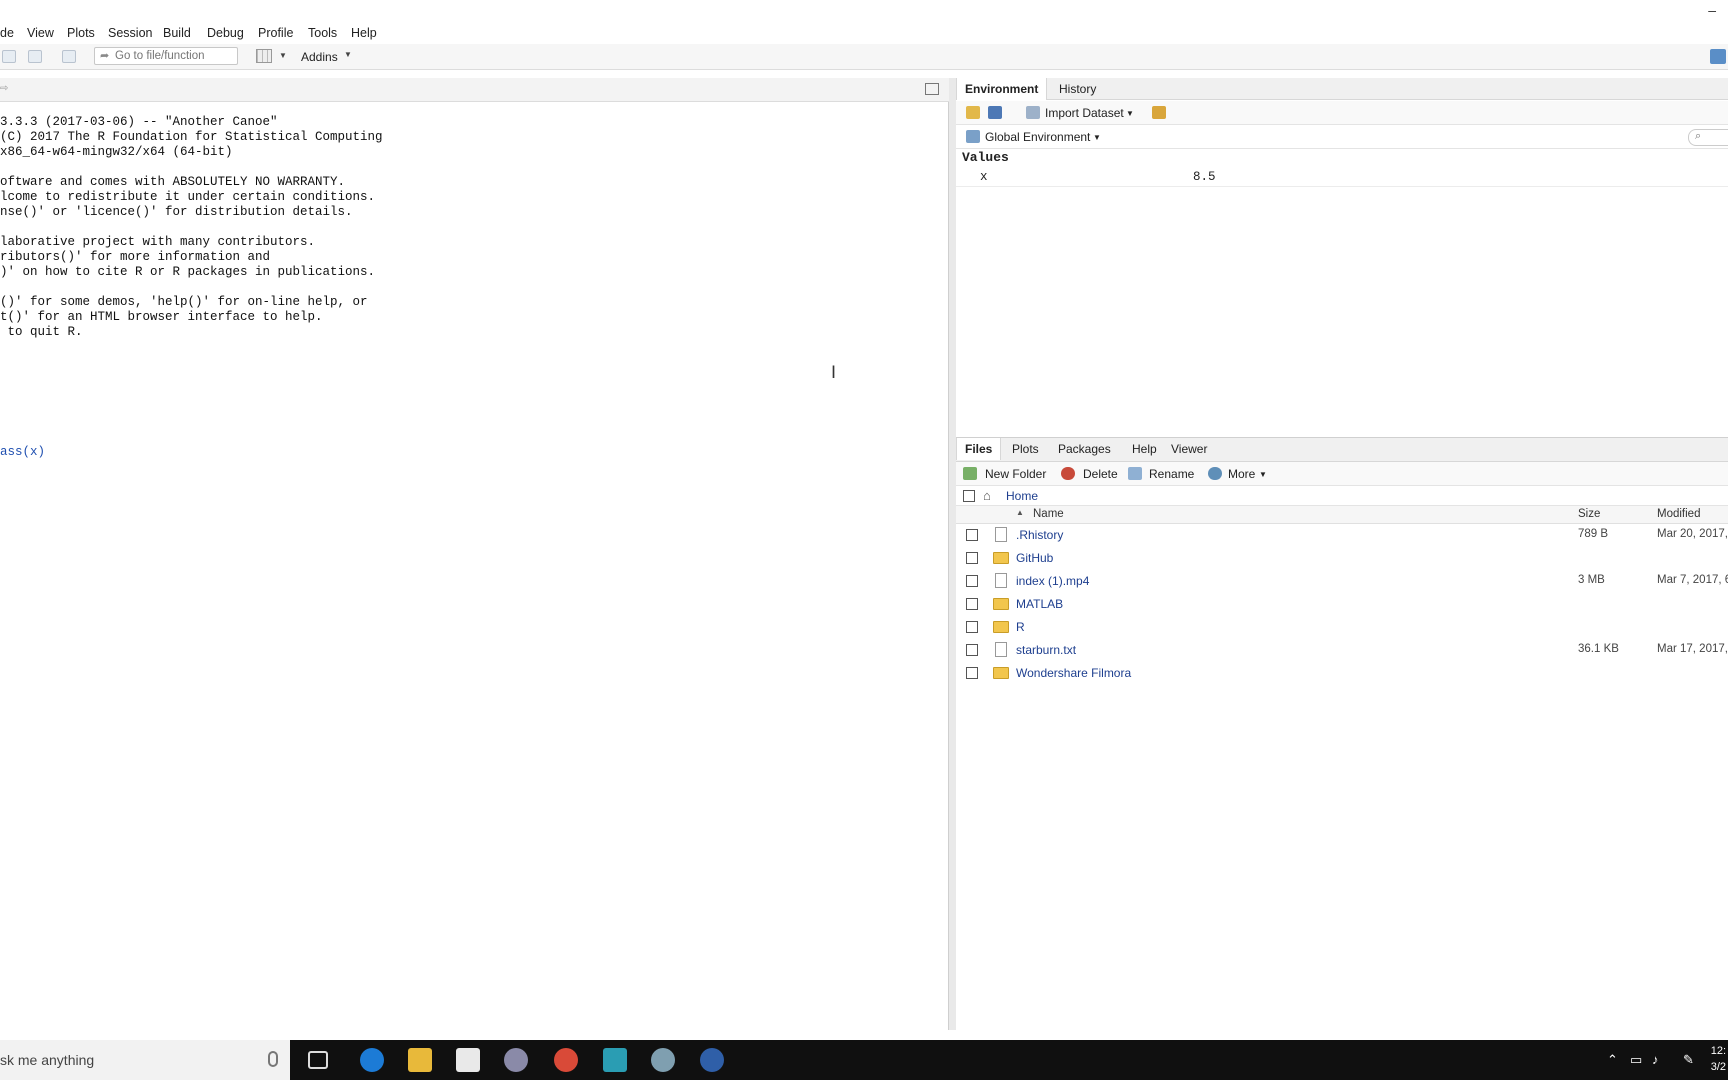 Image resolution: width=1728 pixels, height=1080 pixels. What do you see at coordinates (1678, 514) in the screenshot?
I see `column-modified: Modified` at bounding box center [1678, 514].